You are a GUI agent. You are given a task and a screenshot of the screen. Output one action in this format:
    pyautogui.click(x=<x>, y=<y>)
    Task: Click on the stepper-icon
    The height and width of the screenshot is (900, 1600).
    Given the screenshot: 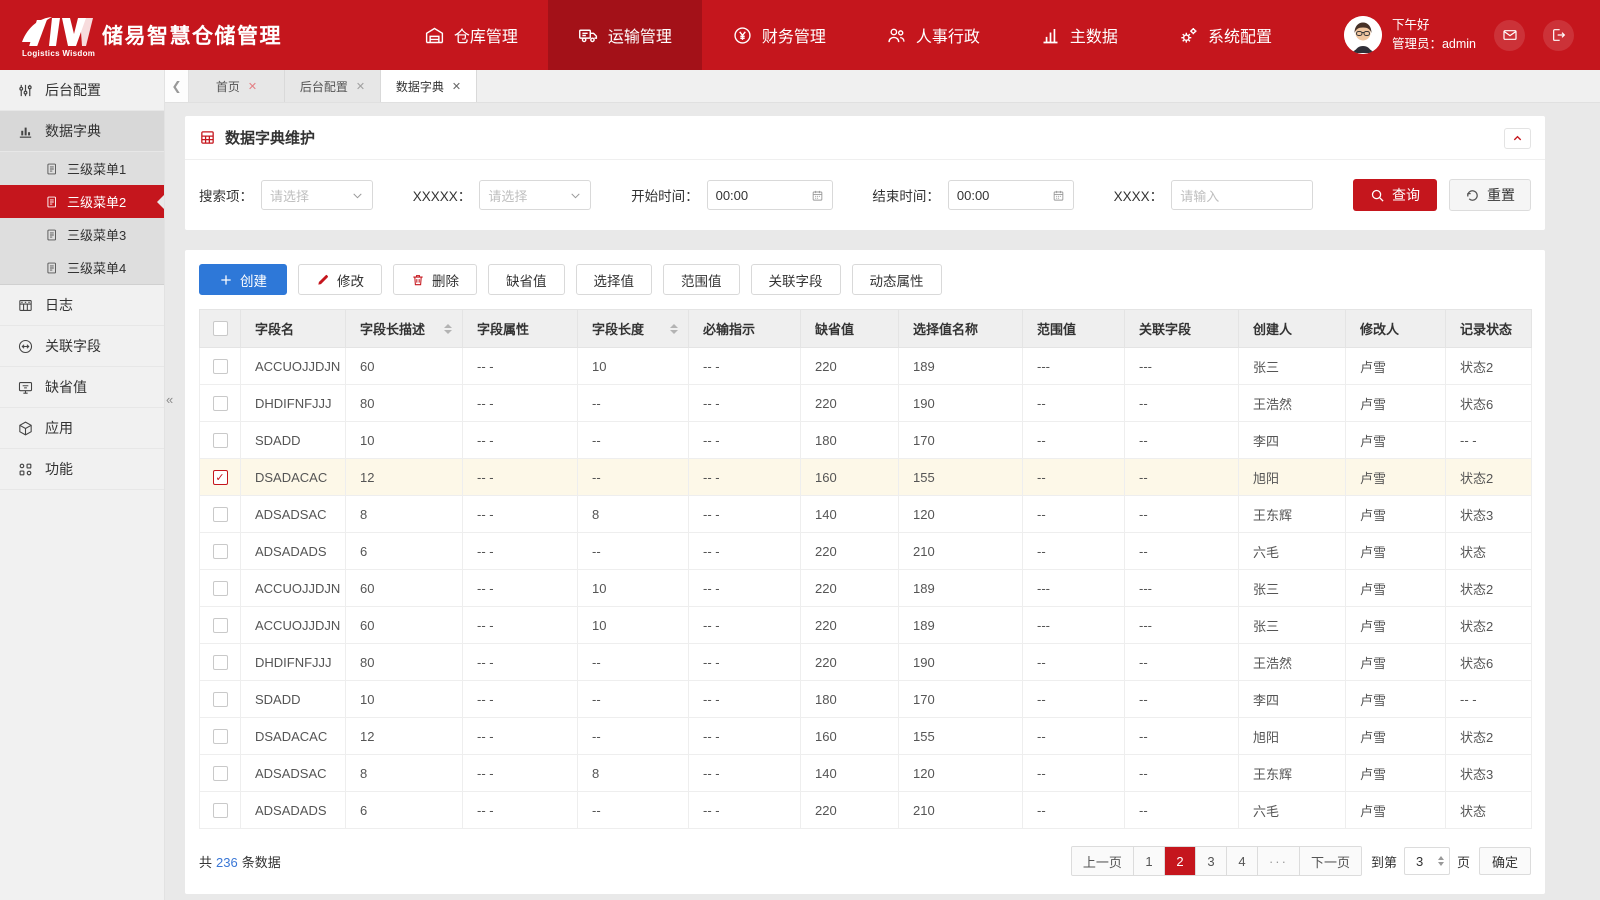 What is the action you would take?
    pyautogui.click(x=1440, y=861)
    